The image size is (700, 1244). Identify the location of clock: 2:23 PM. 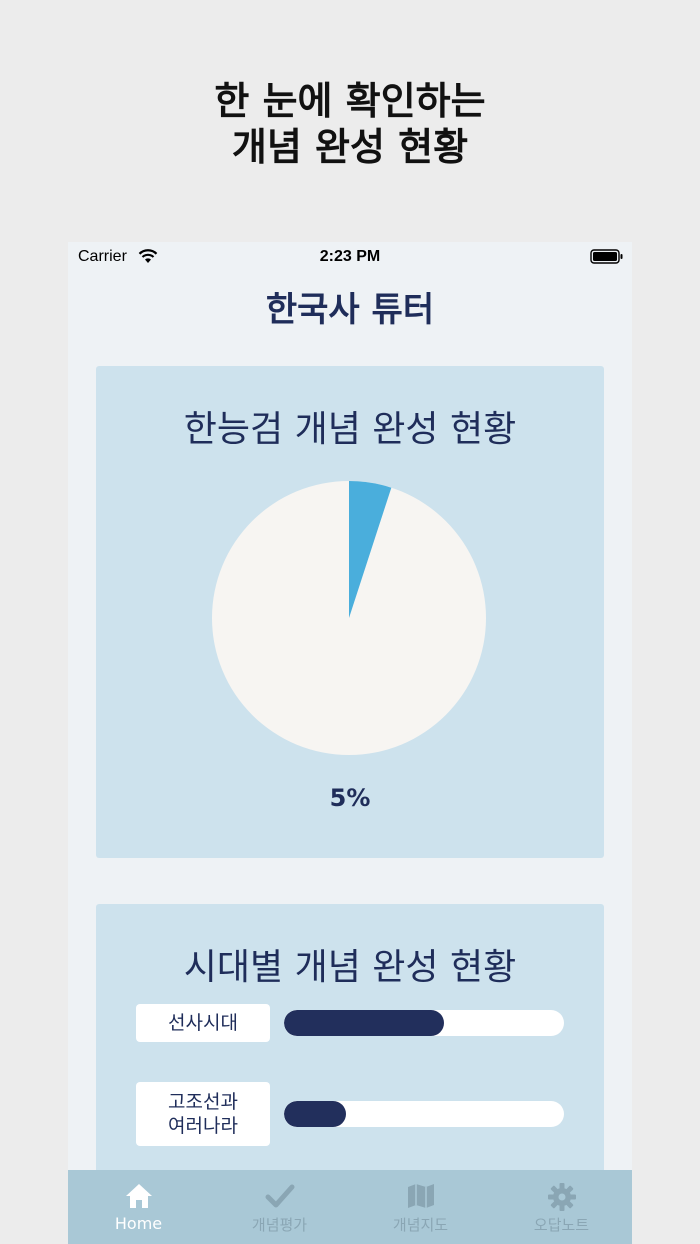
(350, 256).